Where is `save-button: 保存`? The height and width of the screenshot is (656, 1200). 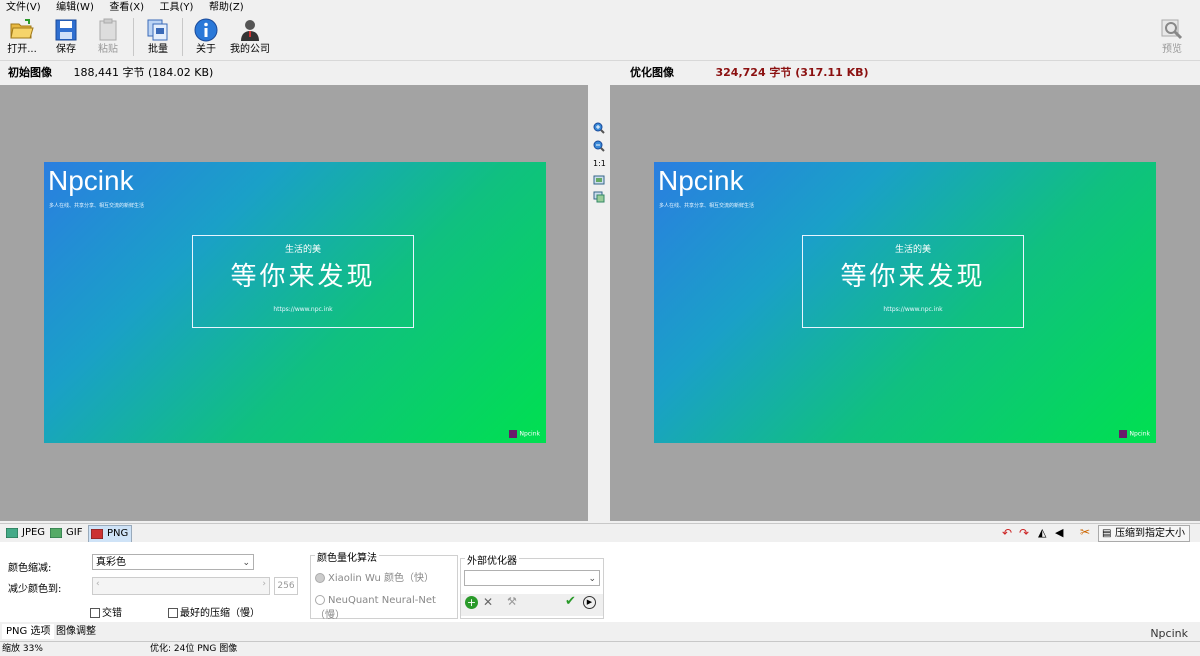
save-button: 保存 is located at coordinates (66, 37).